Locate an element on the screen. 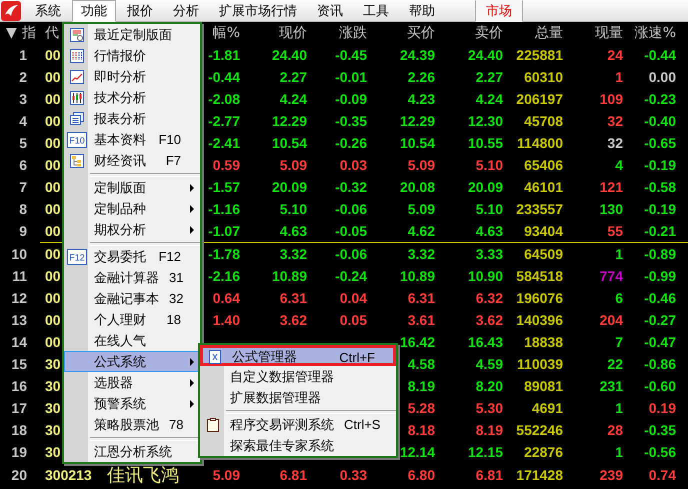 The height and width of the screenshot is (489, 688). table-cell: 3.62 is located at coordinates (293, 320).